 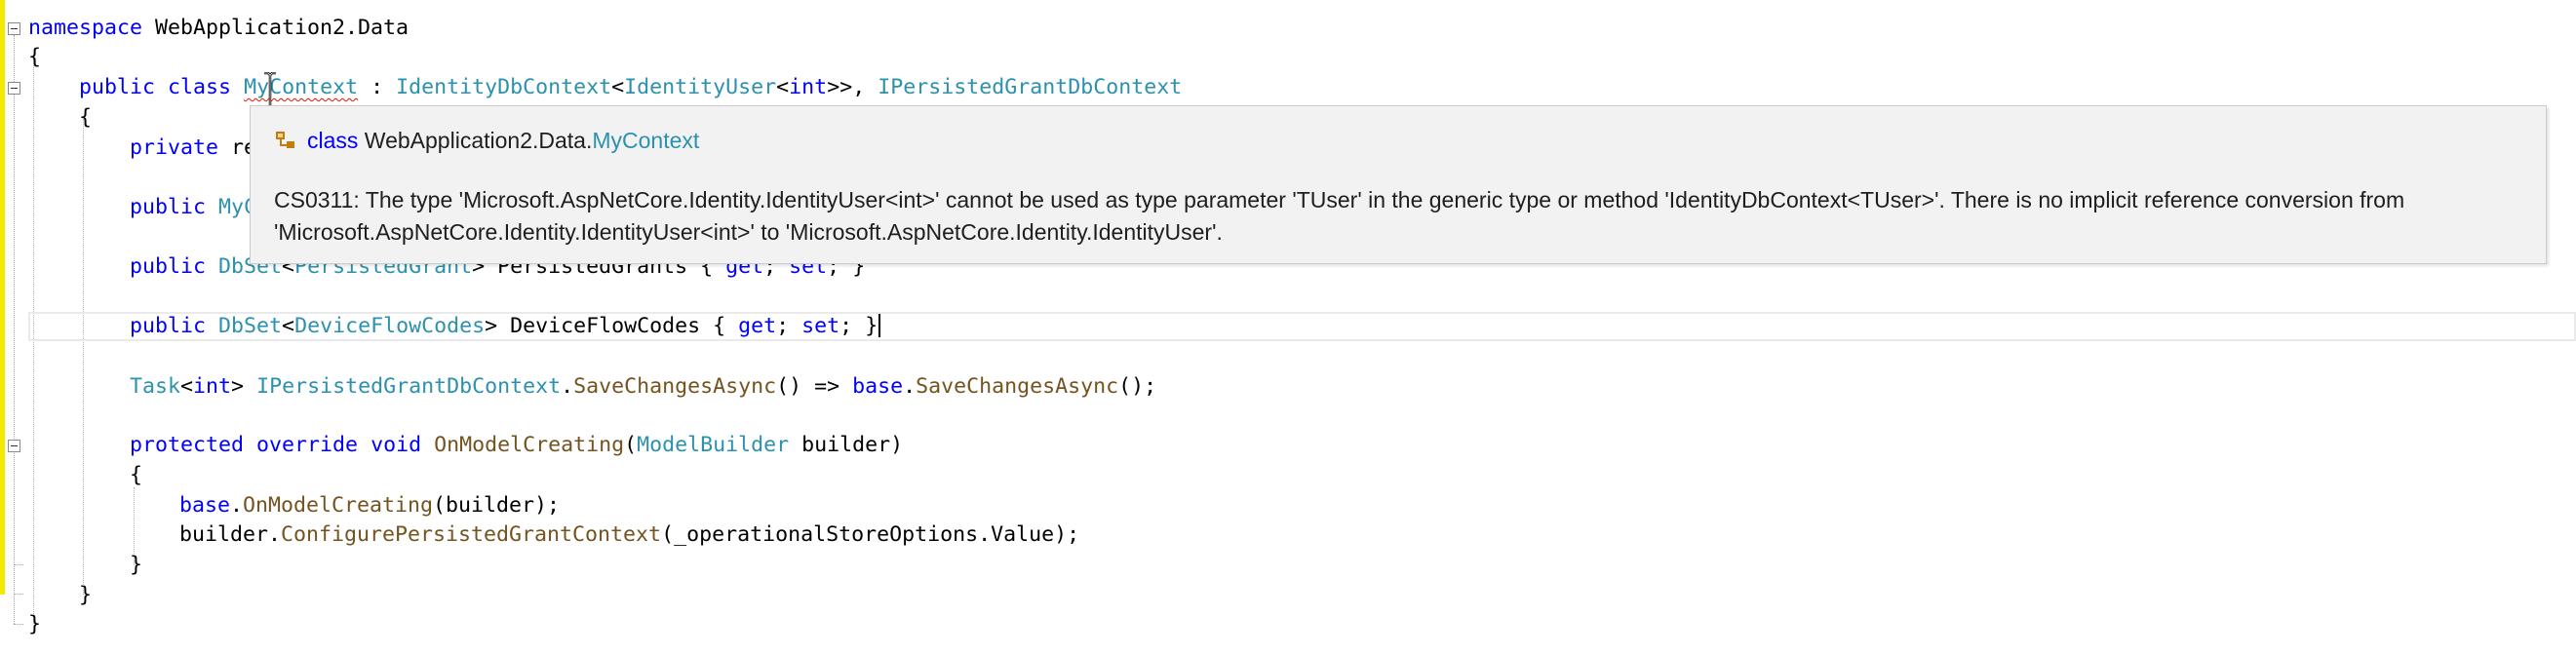 I want to click on keyword-namespace: namespace, so click(x=85, y=28).